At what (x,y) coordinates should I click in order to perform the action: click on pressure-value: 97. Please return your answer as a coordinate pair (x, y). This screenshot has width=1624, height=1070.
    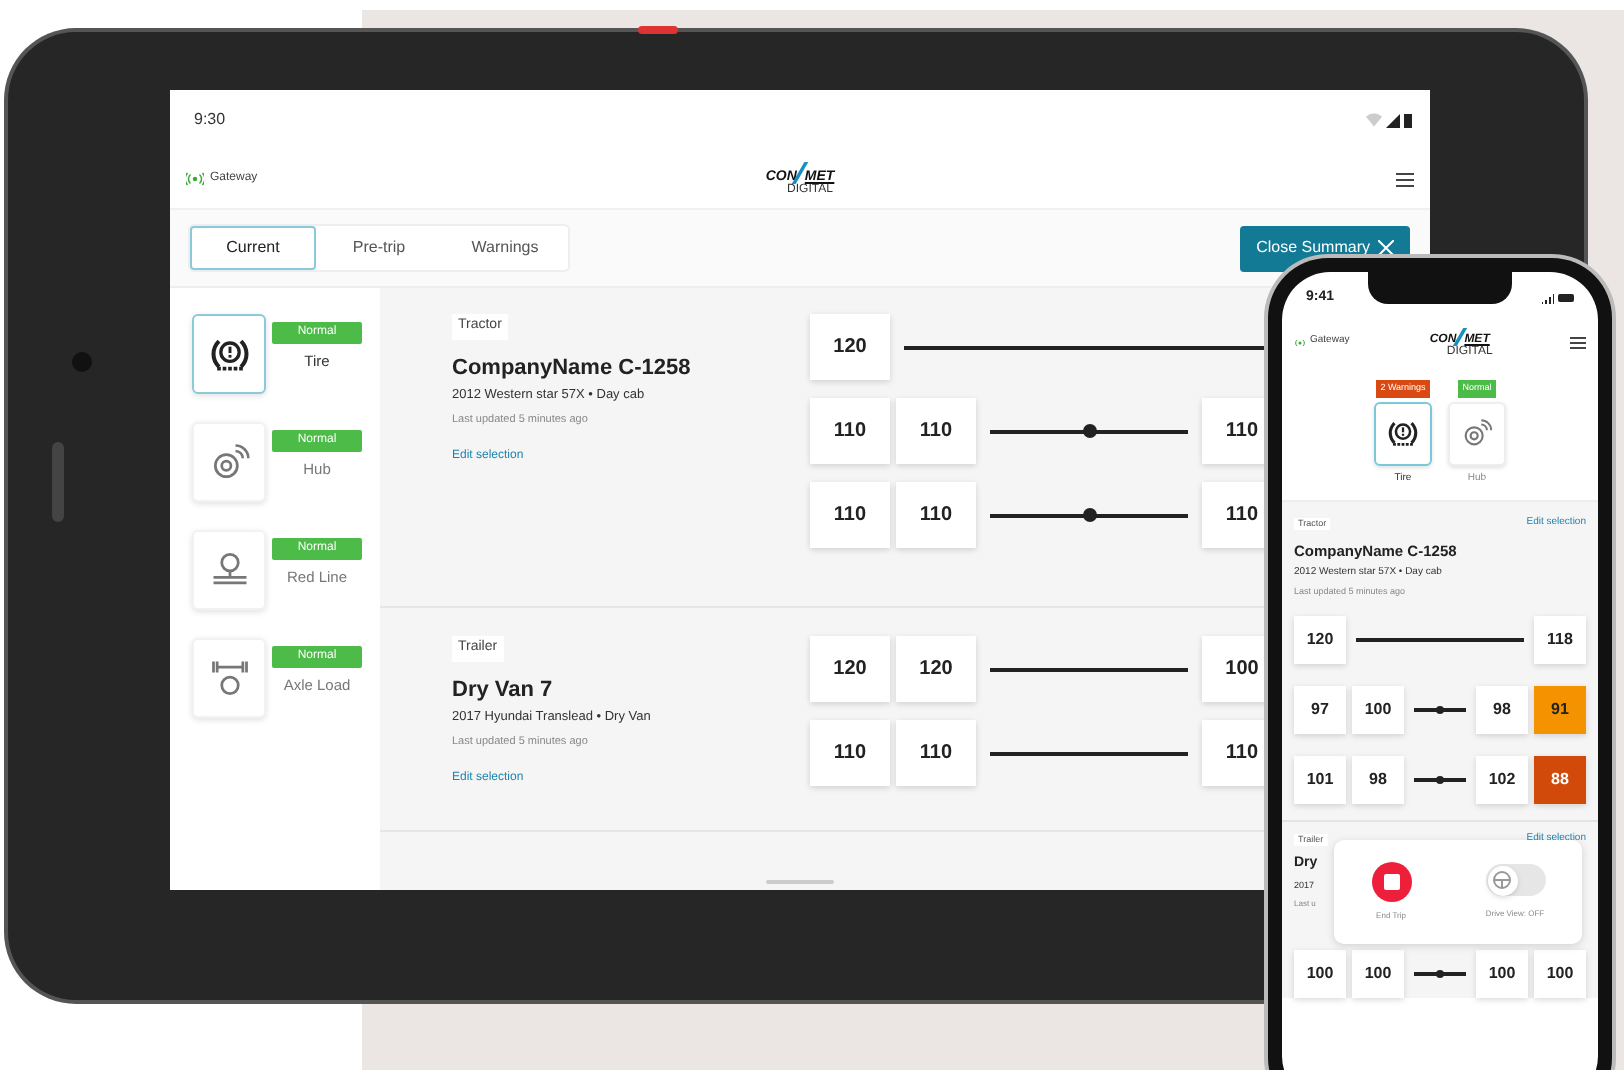
    Looking at the image, I should click on (1320, 710).